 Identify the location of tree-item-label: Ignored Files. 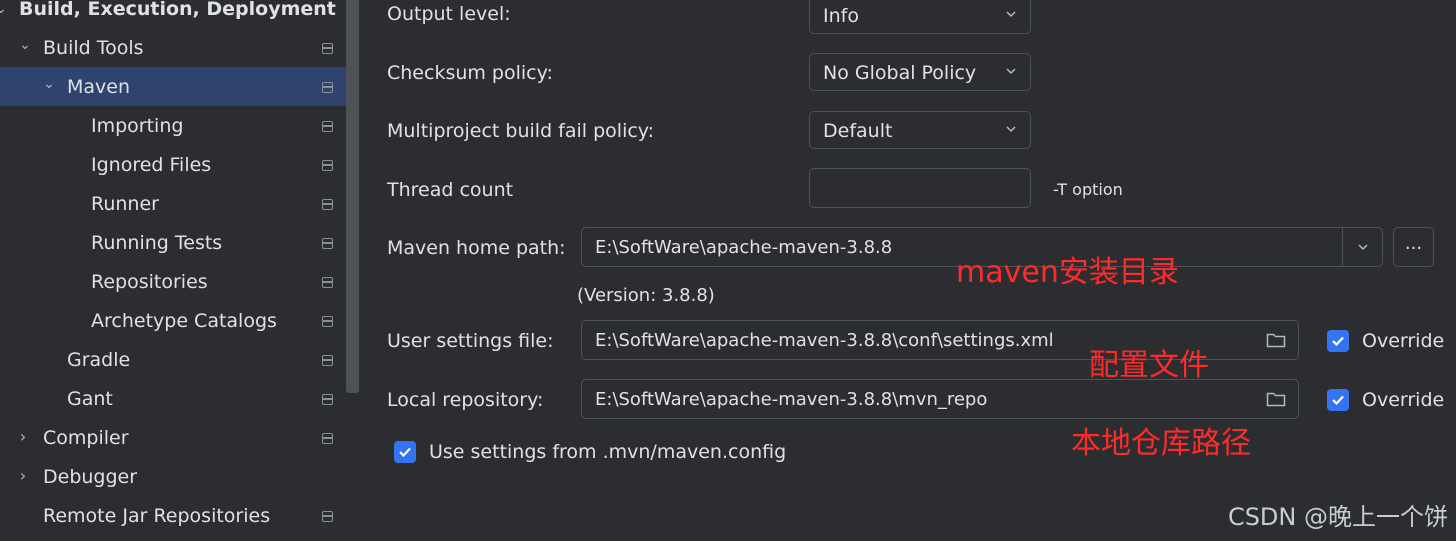
(151, 164).